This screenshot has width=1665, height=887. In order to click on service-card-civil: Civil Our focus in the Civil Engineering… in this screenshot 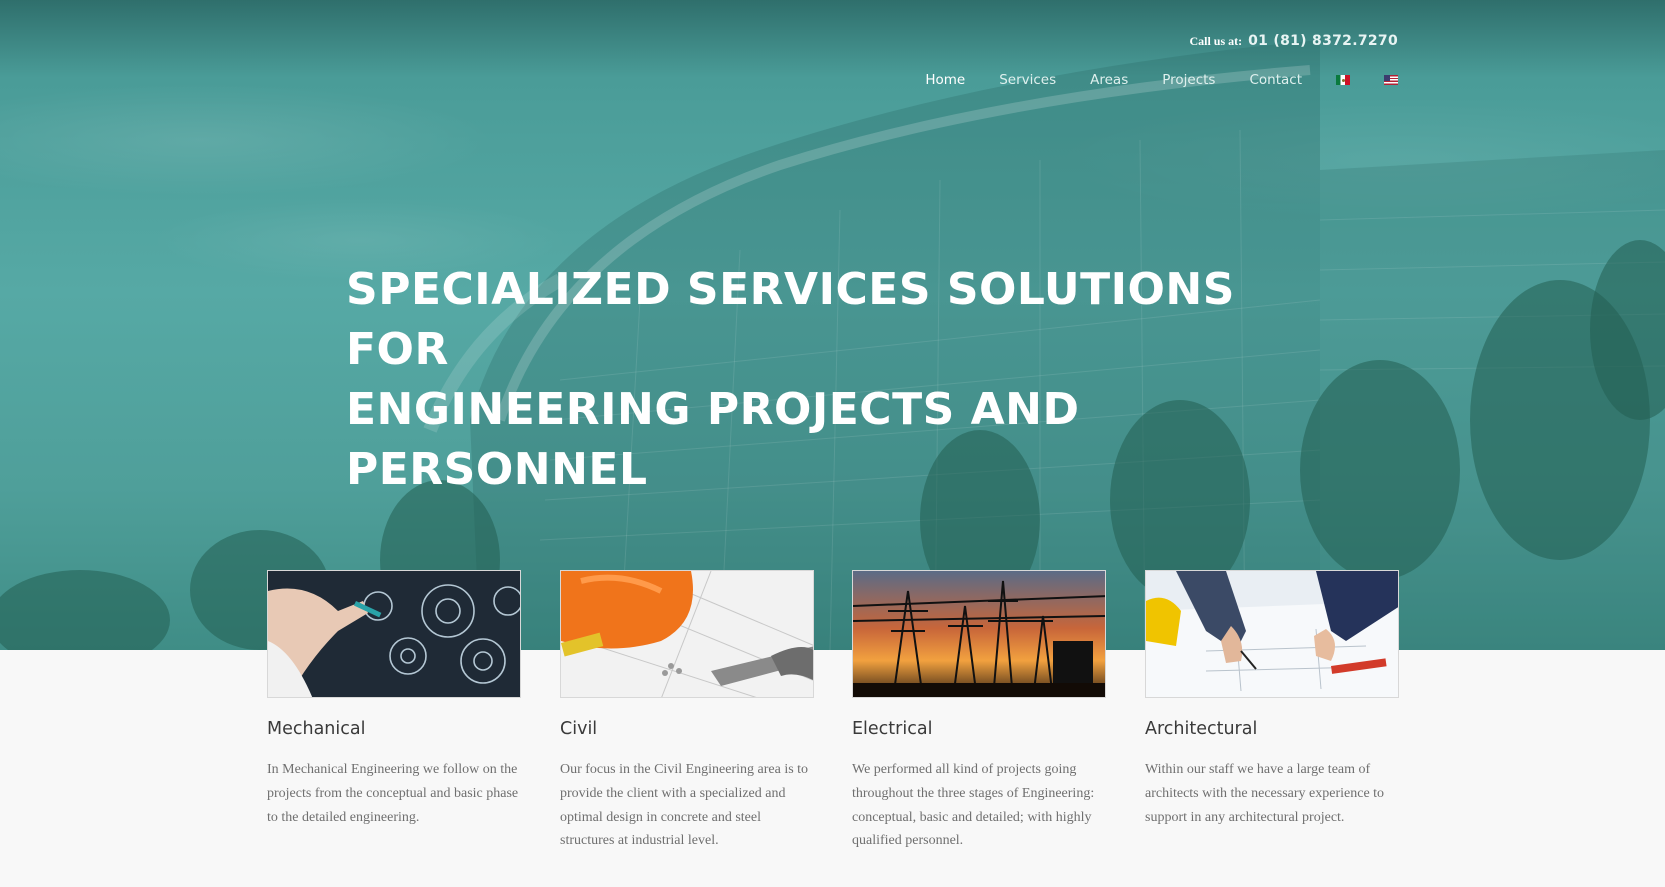, I will do `click(687, 711)`.